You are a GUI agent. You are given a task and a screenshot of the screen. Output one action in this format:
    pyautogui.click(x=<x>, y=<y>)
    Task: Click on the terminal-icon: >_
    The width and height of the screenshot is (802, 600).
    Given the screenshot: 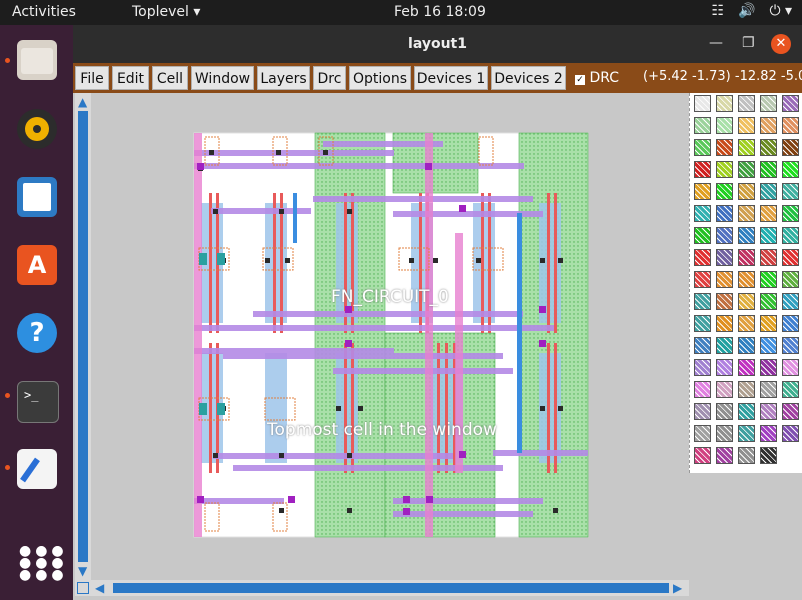 What is the action you would take?
    pyautogui.click(x=38, y=402)
    